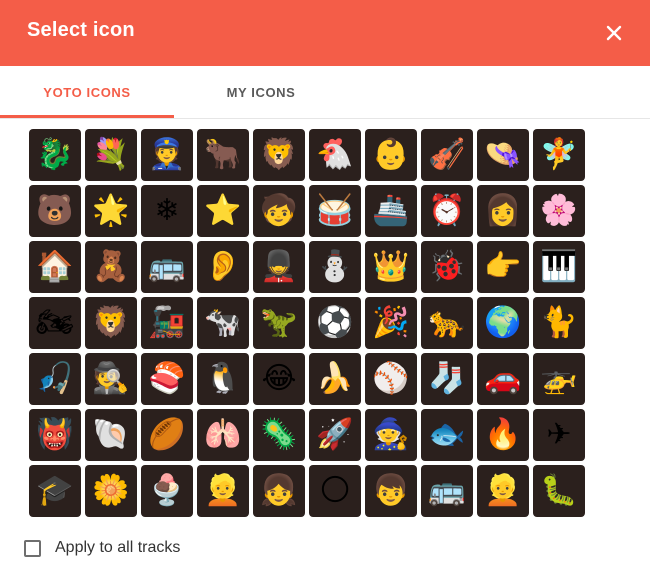 The image size is (650, 585). Describe the element at coordinates (335, 155) in the screenshot. I see `icon-tile: 🐔` at that location.